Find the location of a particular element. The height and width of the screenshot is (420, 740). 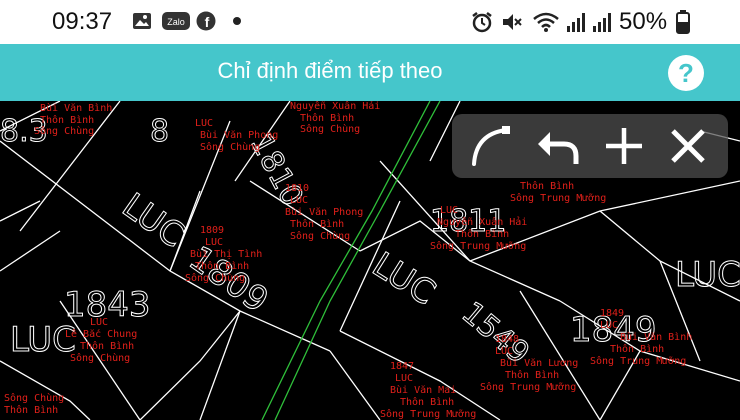

facebook-icon: f is located at coordinates (206, 21).